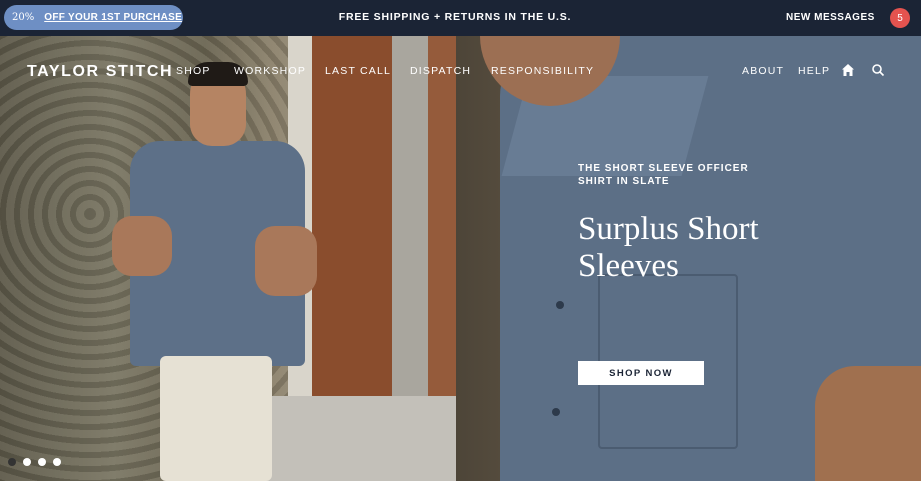 The image size is (921, 481). What do you see at coordinates (641, 373) in the screenshot?
I see `shop-now-button: SHOP NOW` at bounding box center [641, 373].